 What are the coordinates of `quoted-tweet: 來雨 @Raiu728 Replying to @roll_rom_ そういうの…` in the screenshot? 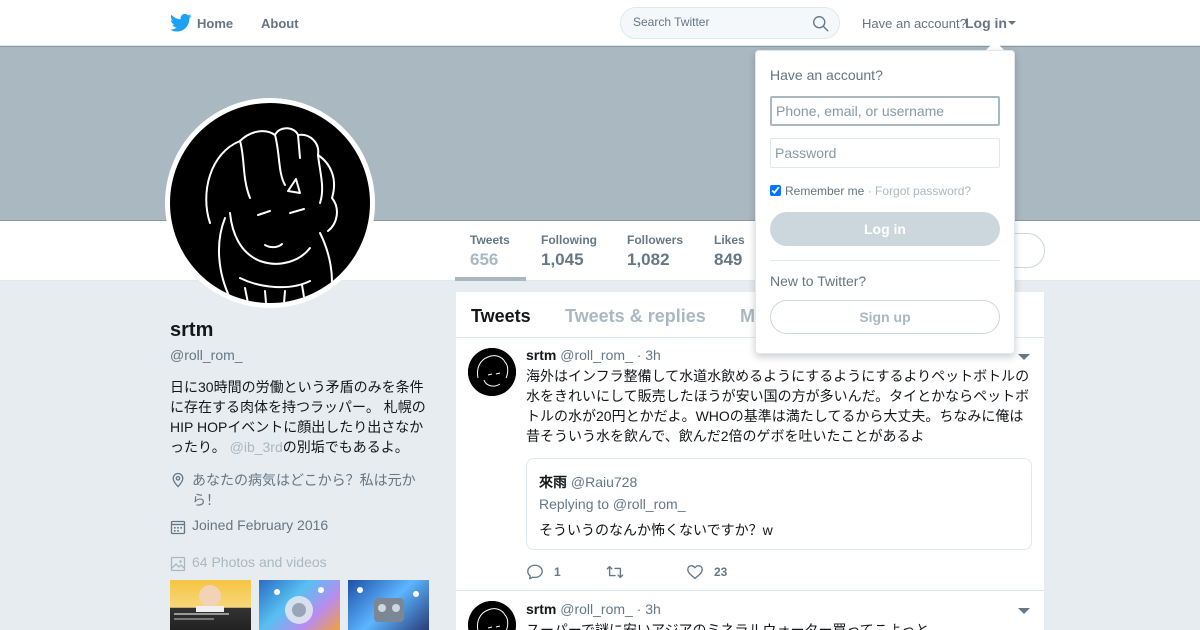 It's located at (779, 504).